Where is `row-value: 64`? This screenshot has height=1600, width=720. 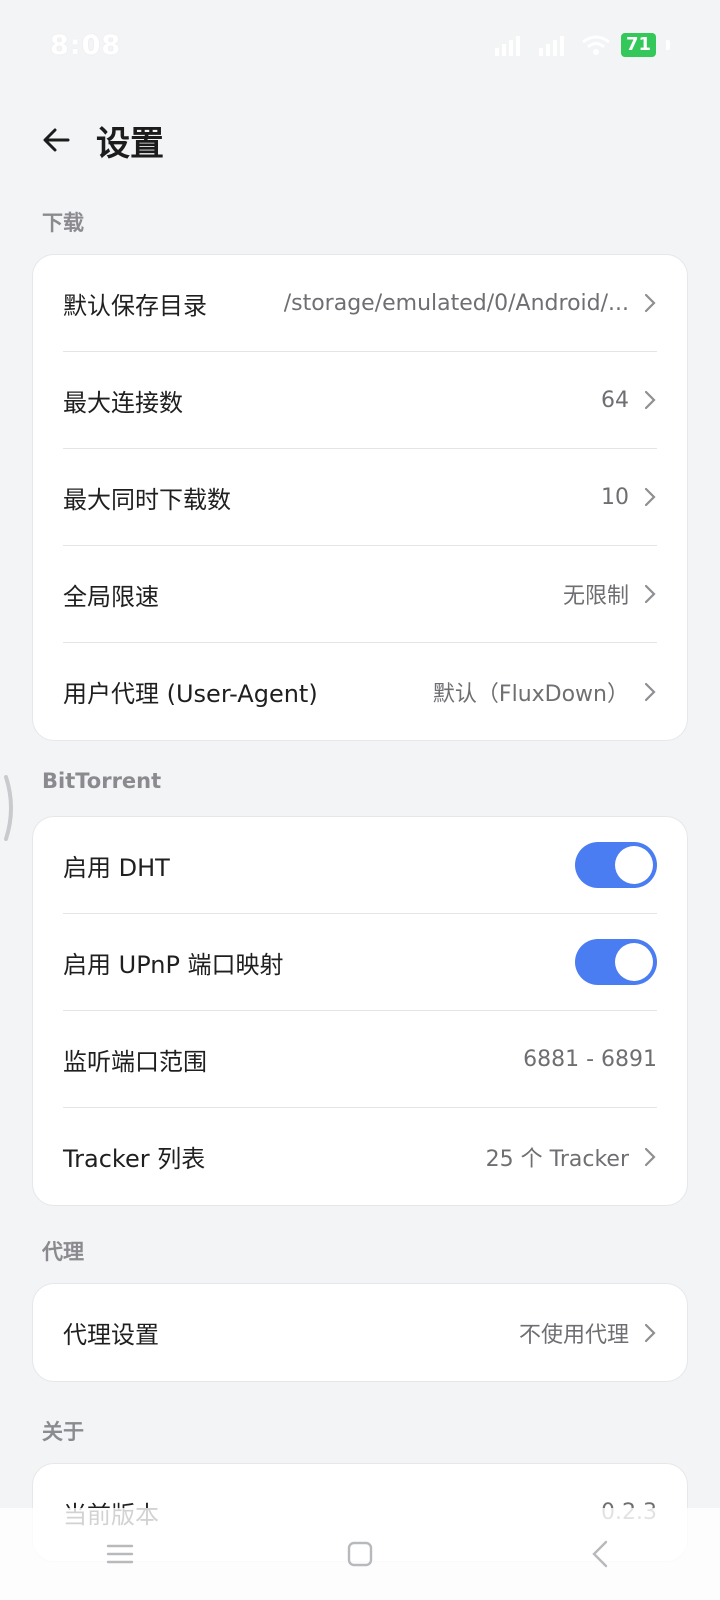 row-value: 64 is located at coordinates (615, 400).